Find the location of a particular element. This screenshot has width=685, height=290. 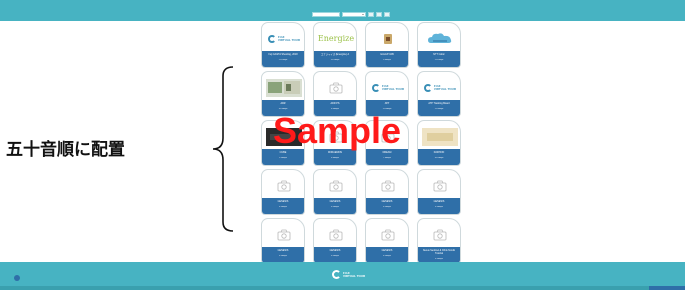

card-title: ATP is located at coordinates (387, 103).